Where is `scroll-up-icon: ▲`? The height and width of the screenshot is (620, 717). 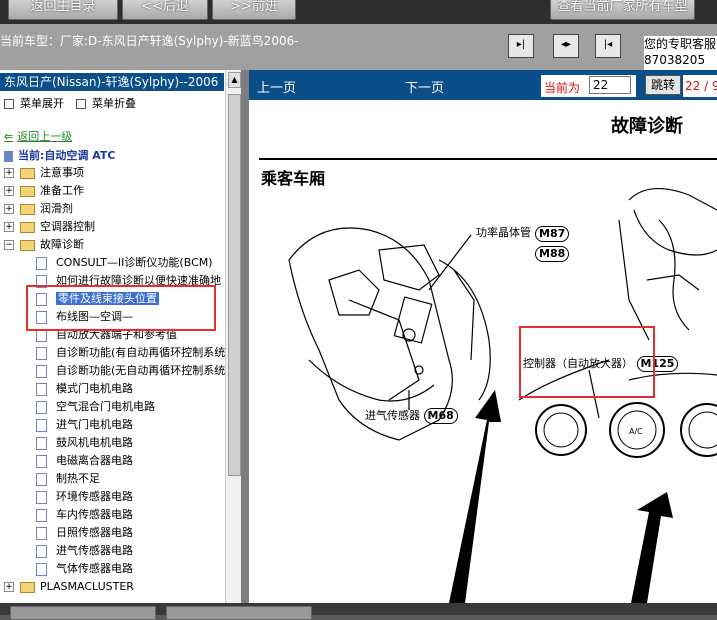 scroll-up-icon: ▲ is located at coordinates (234, 80).